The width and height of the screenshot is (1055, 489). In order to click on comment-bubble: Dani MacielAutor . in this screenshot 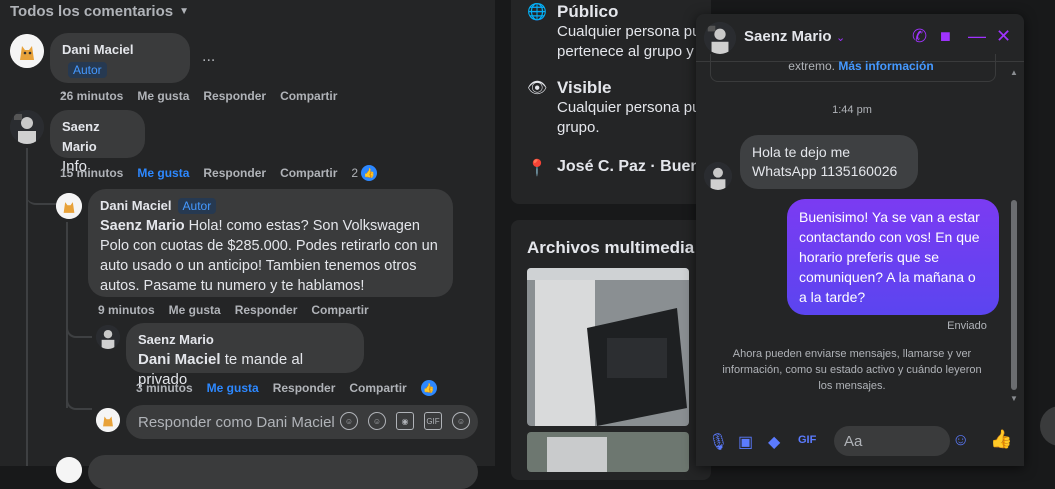, I will do `click(120, 65)`.